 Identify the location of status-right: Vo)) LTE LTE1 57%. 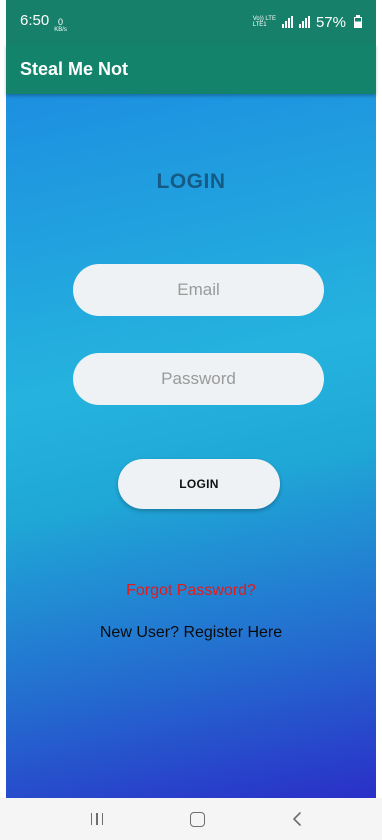
(307, 22).